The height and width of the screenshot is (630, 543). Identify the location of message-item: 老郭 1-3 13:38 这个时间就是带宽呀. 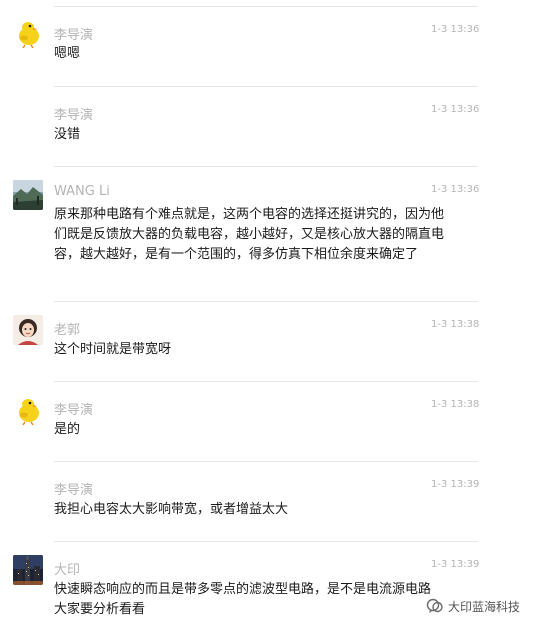
(271, 338).